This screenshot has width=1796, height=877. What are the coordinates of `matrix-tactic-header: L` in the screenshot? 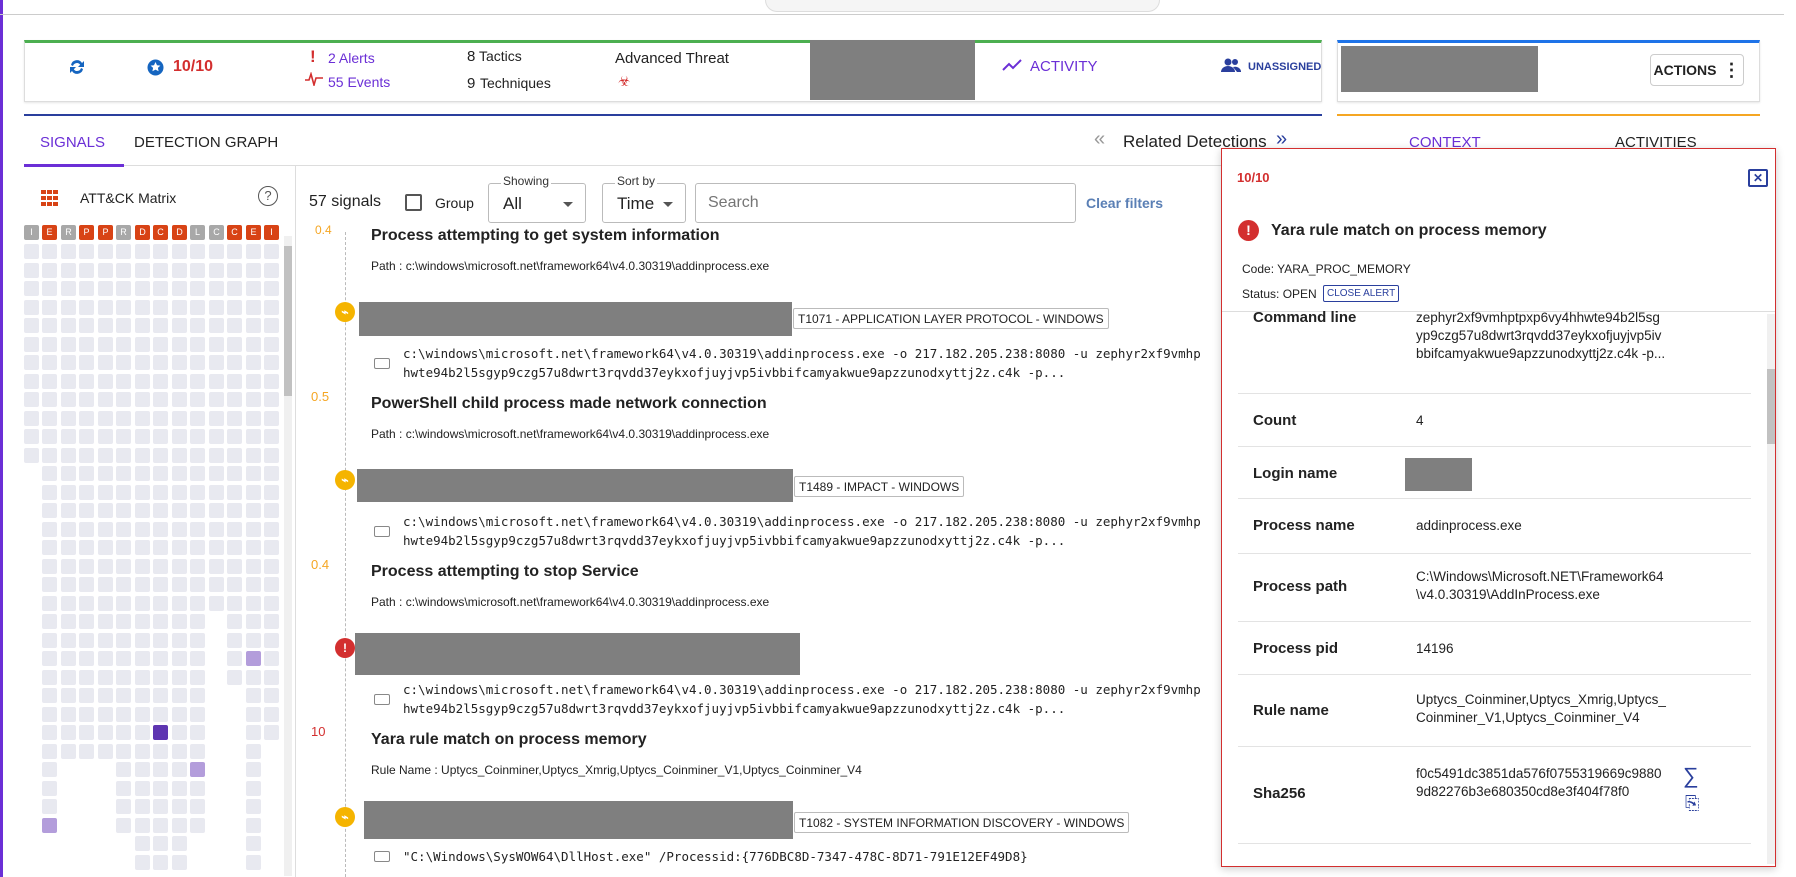 It's located at (197, 232).